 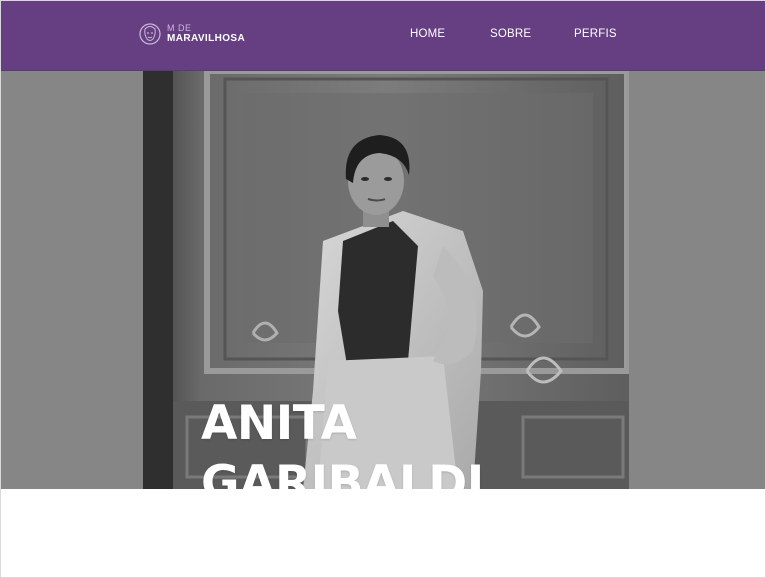 I want to click on nav-home-link: HOME, so click(x=427, y=34).